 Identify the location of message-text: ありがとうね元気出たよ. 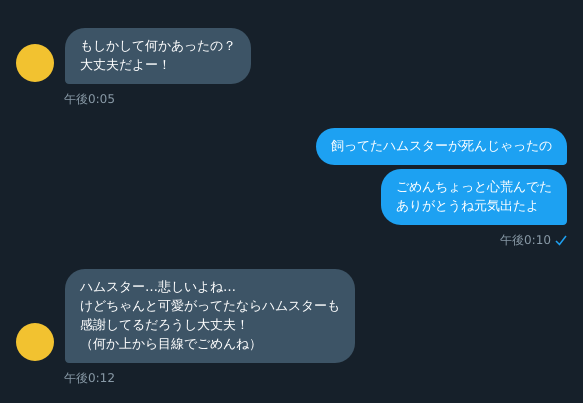
(468, 207).